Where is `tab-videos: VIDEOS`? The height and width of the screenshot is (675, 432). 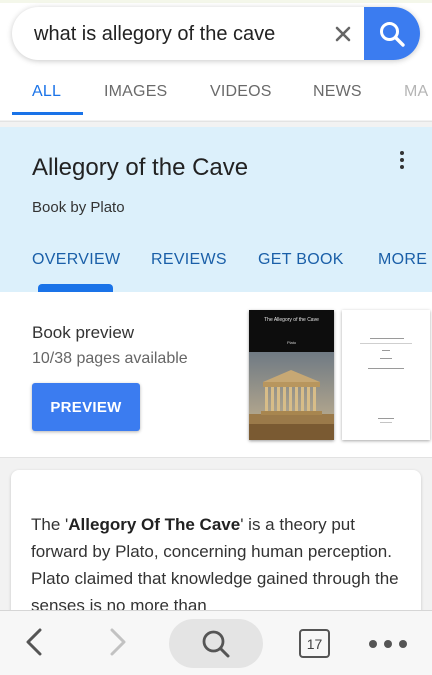
tab-videos: VIDEOS is located at coordinates (241, 92).